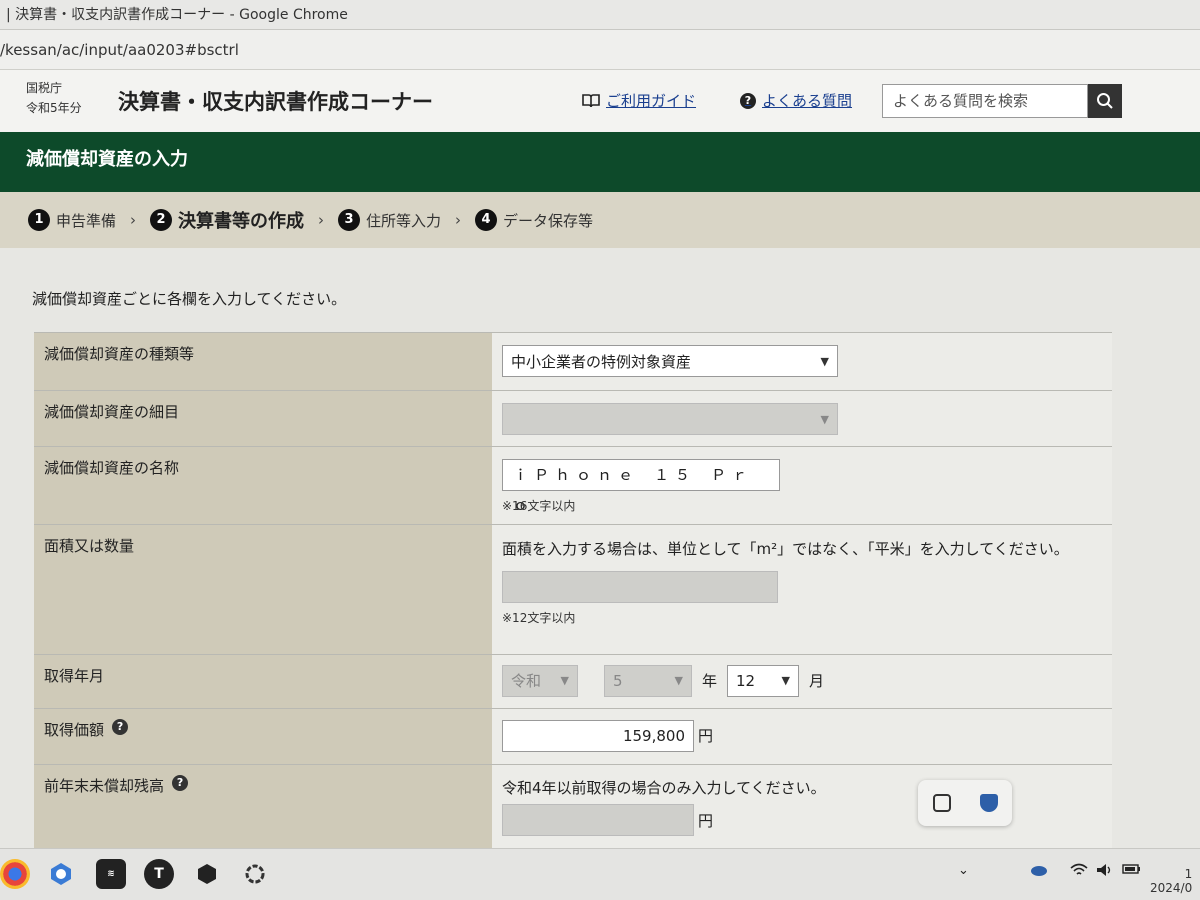 Image resolution: width=1200 pixels, height=900 pixels. Describe the element at coordinates (74, 730) in the screenshot. I see `price-label-text: 取得価額` at that location.